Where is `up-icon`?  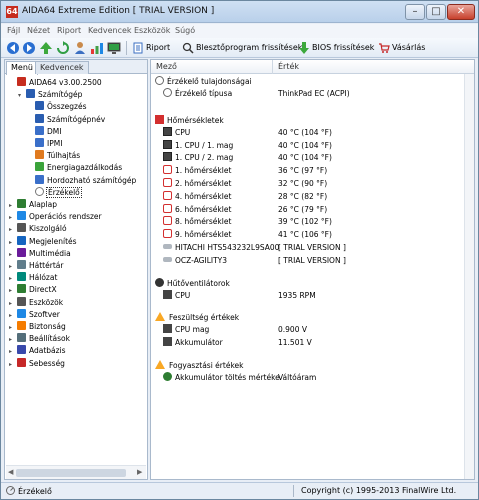
up-icon is located at coordinates (46, 48).